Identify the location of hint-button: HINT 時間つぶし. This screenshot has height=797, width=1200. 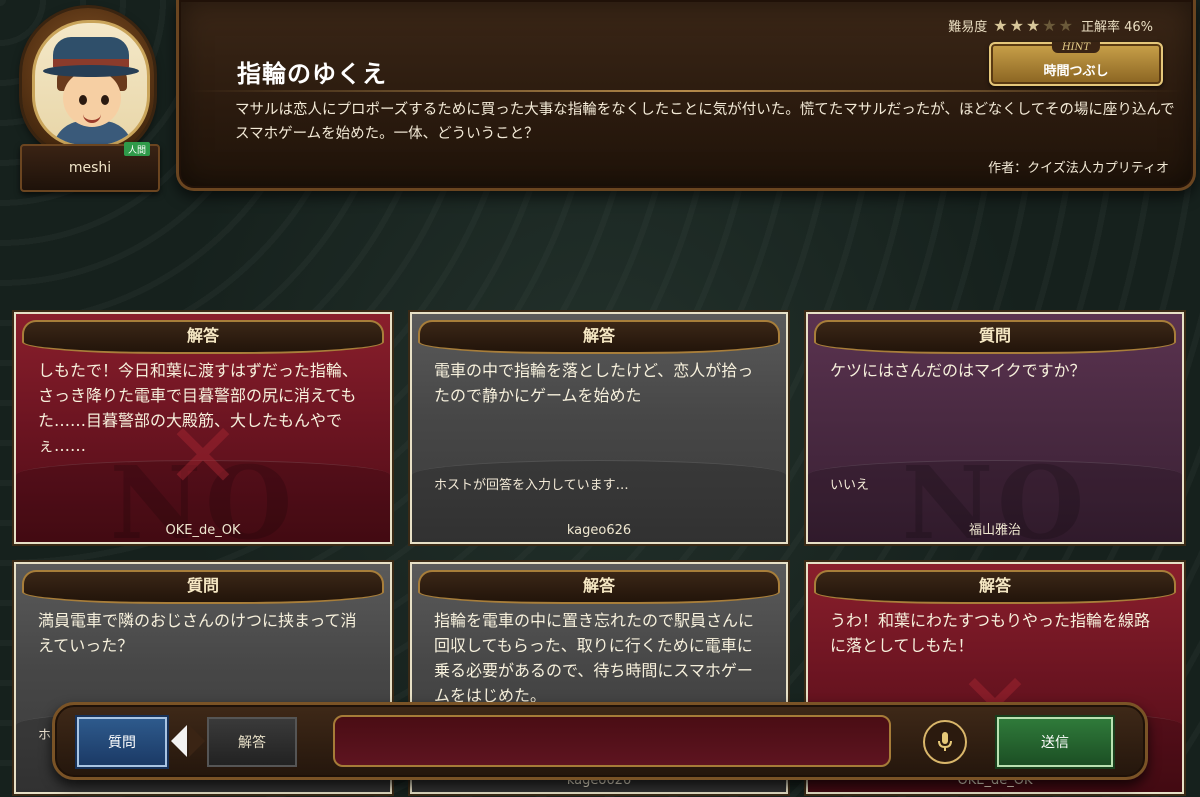
(1076, 64).